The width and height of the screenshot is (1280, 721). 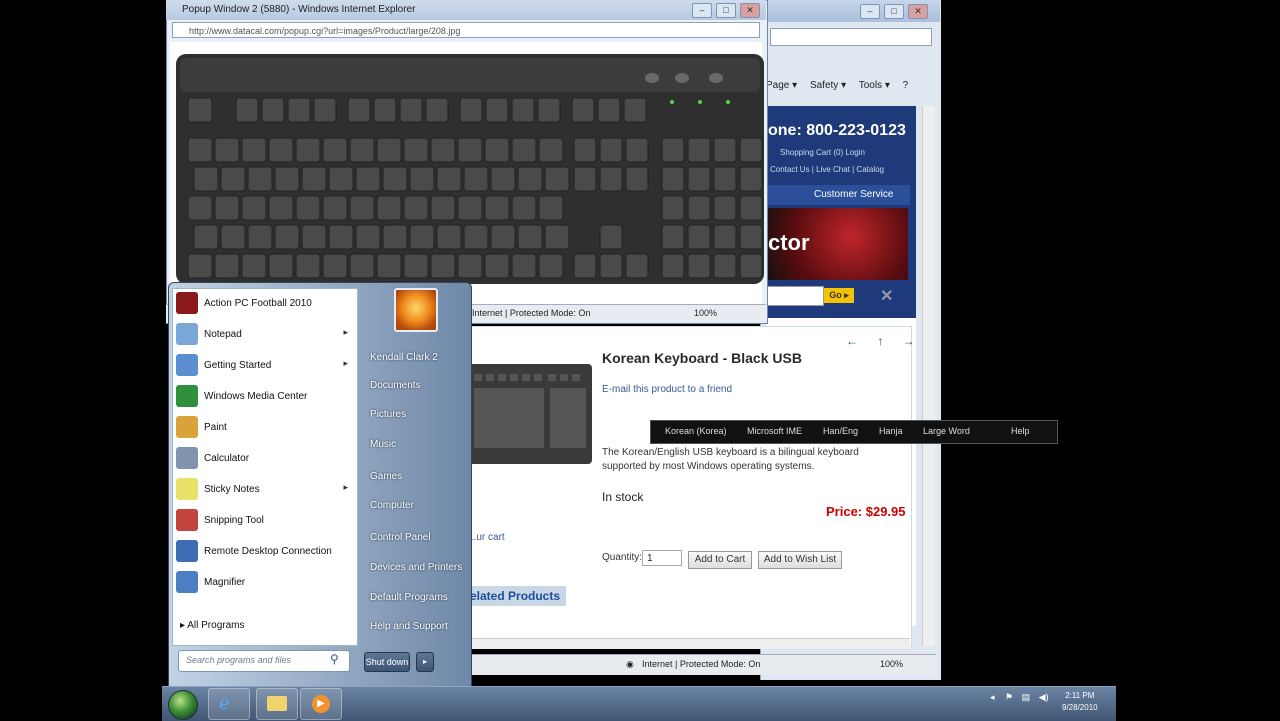 I want to click on lang-ime: Microsoft IME, so click(x=774, y=431).